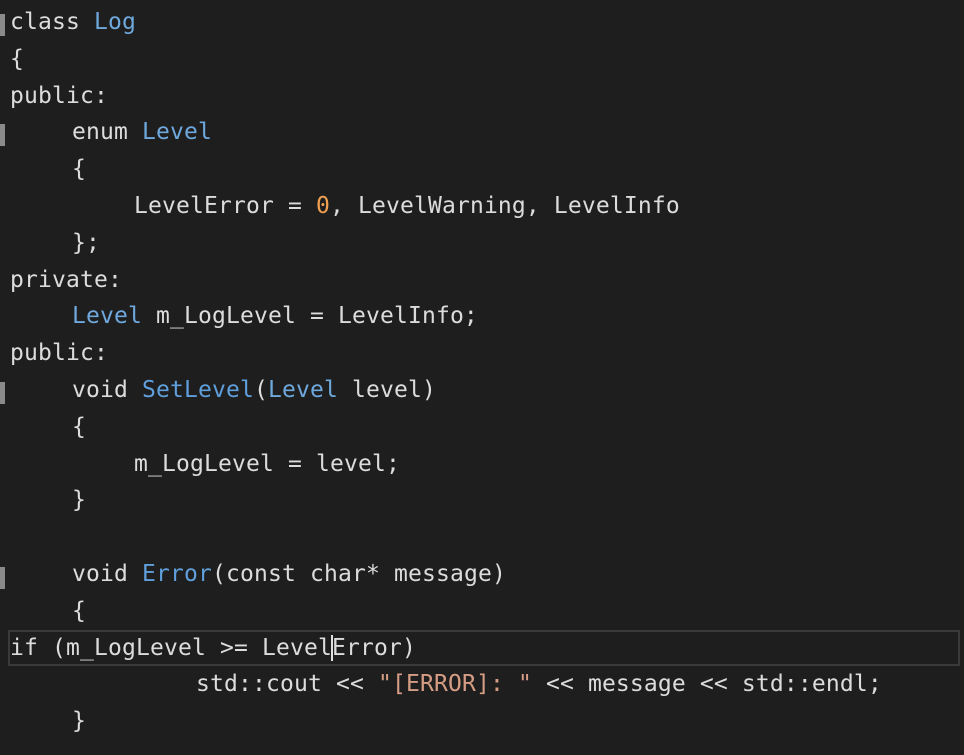 The image size is (964, 755). Describe the element at coordinates (66, 279) in the screenshot. I see `code-token: private:` at that location.